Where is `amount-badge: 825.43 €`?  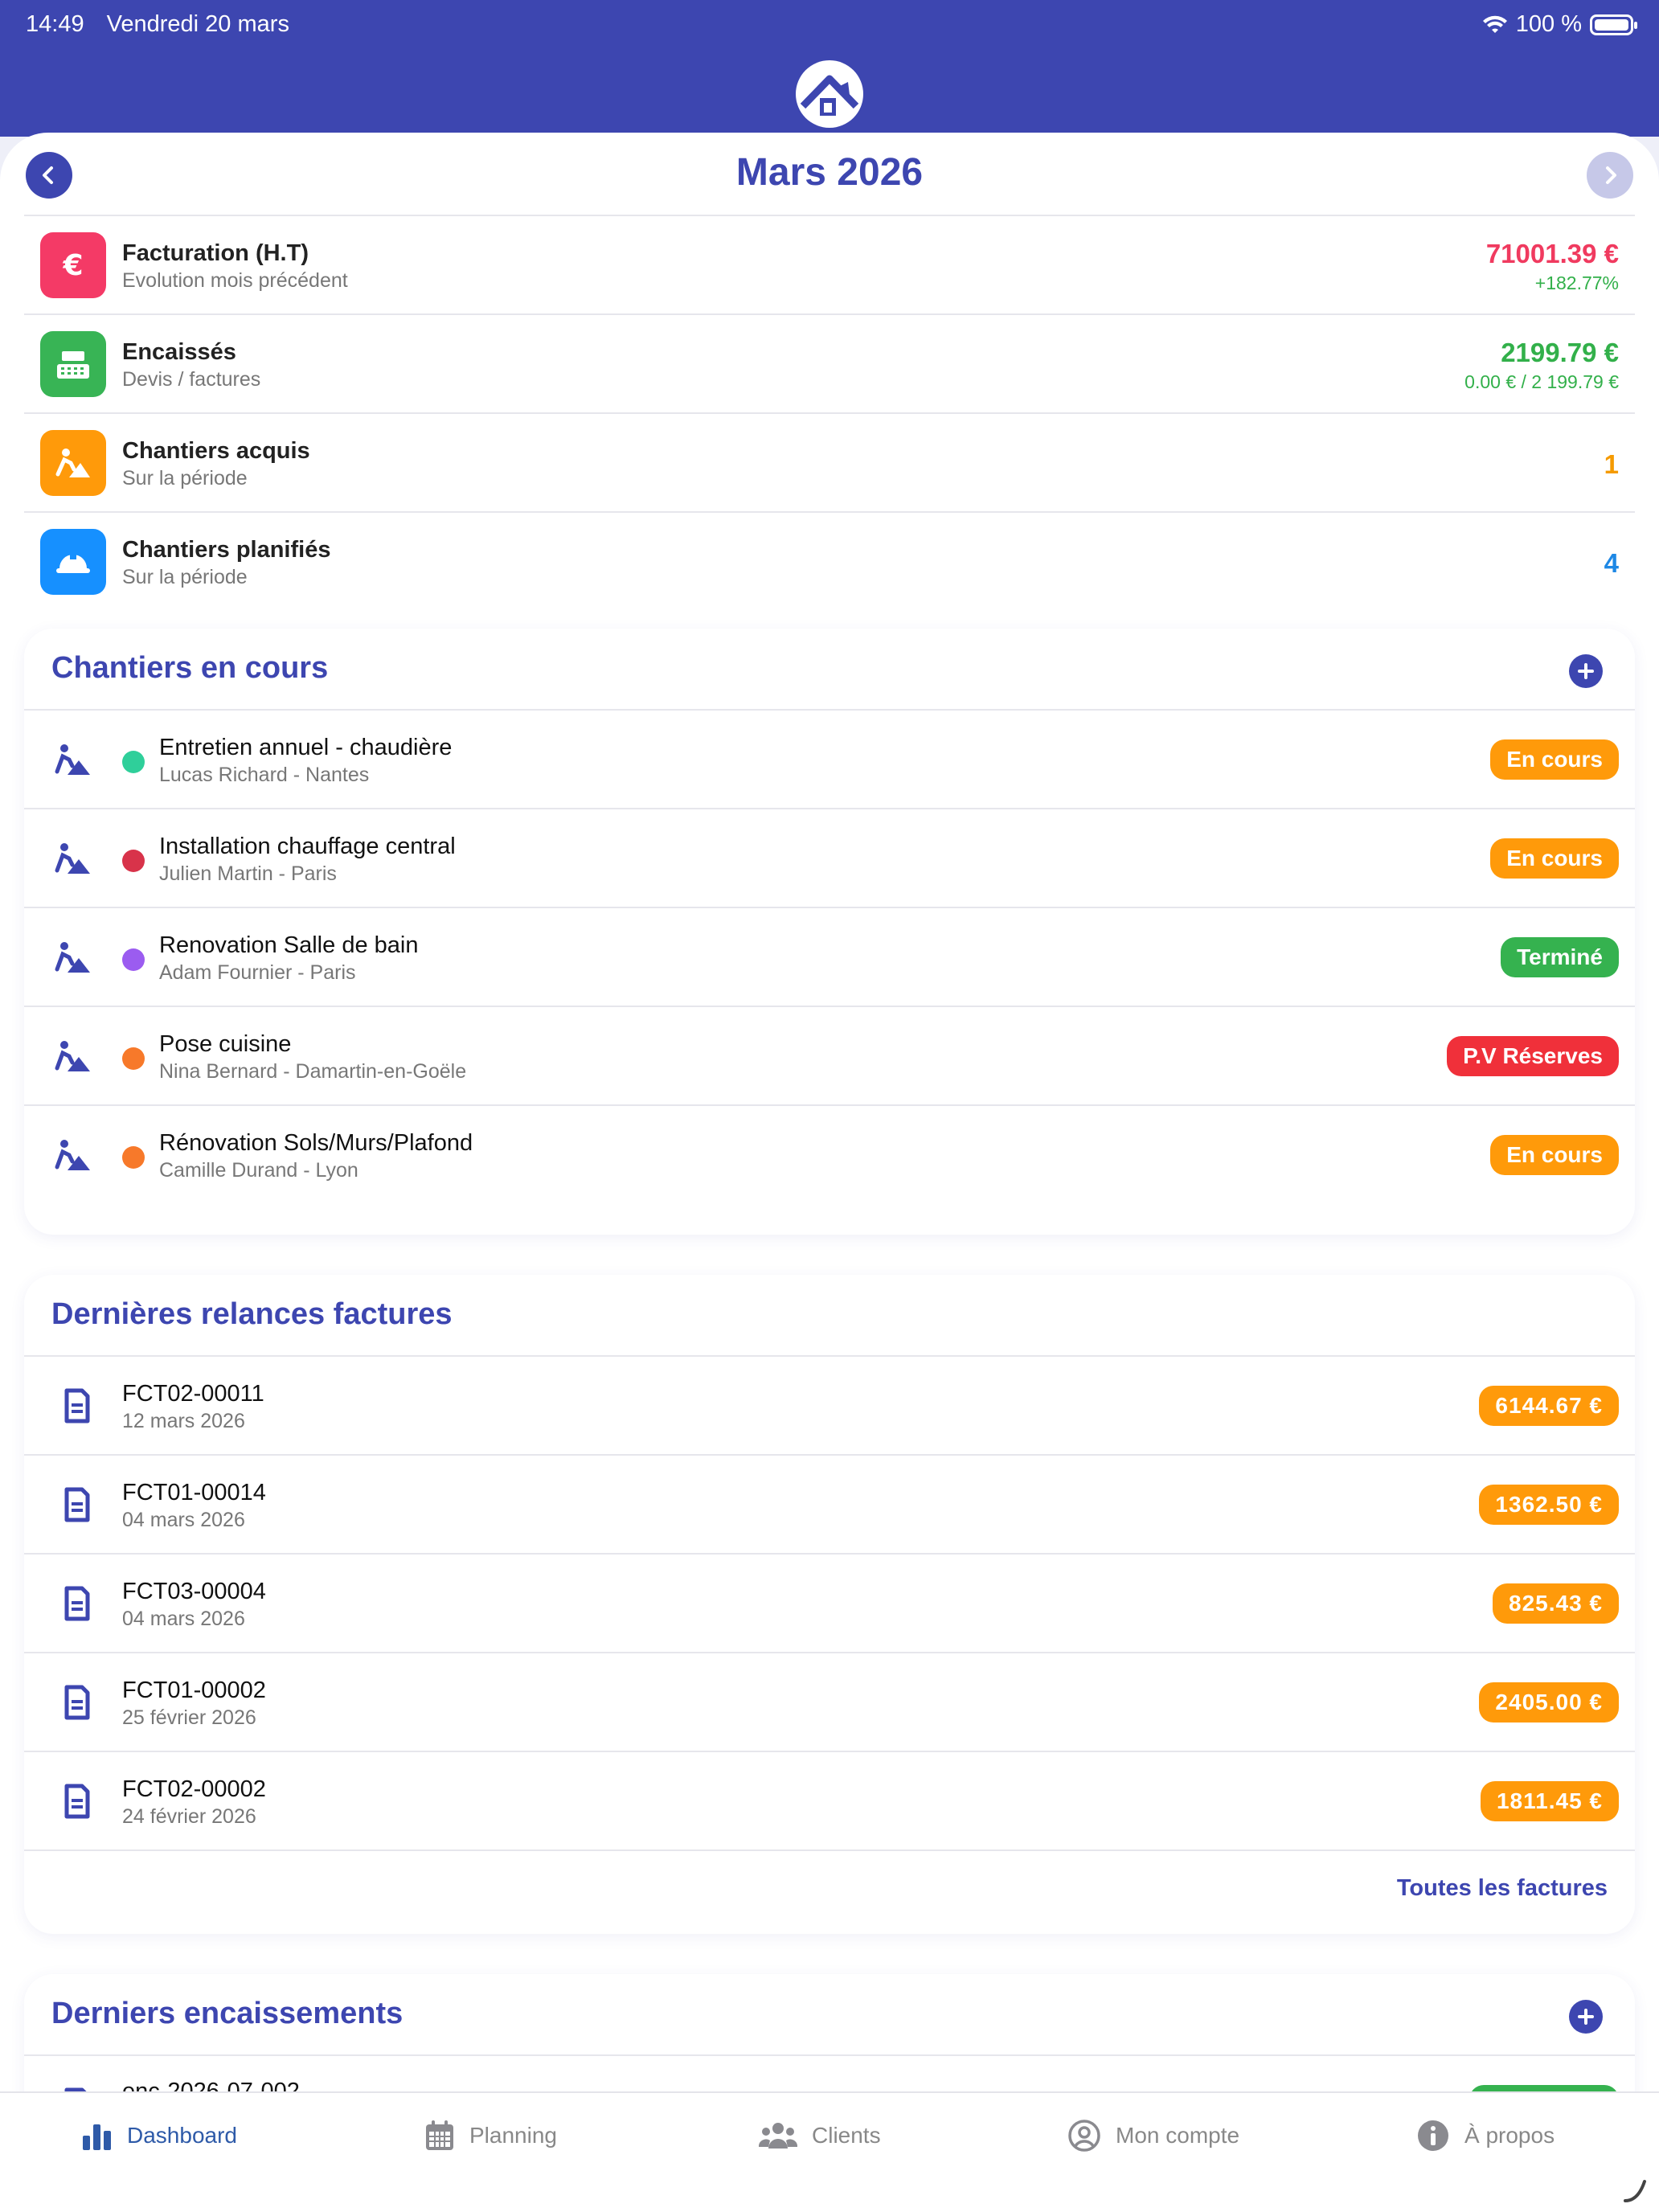
amount-badge: 825.43 € is located at coordinates (1556, 1603).